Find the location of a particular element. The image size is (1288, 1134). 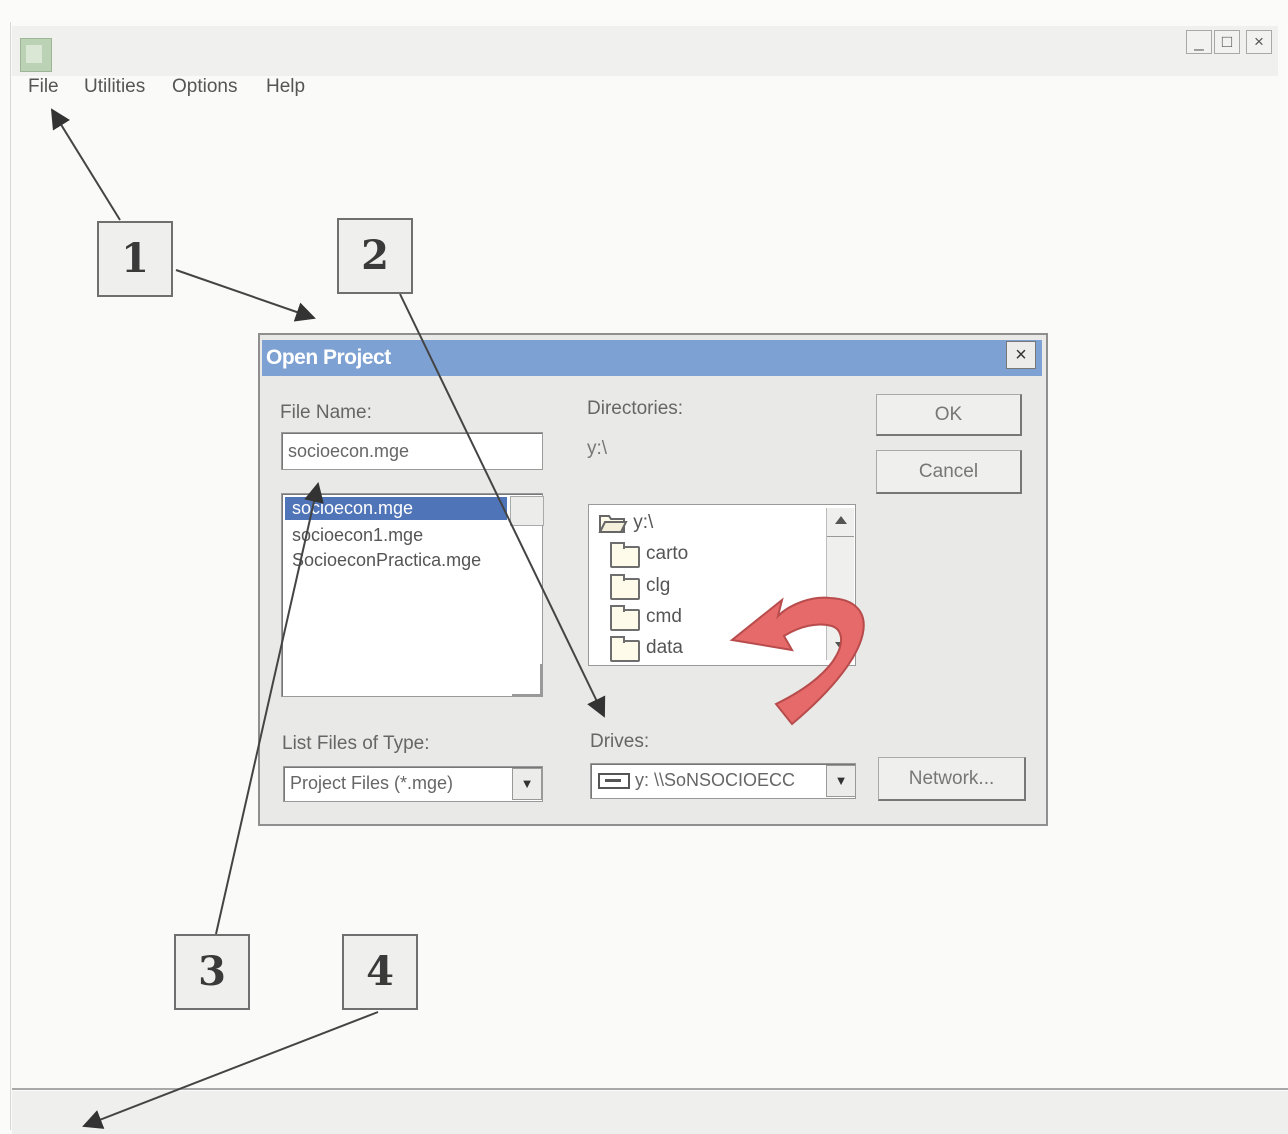

callout-3: 3 is located at coordinates (212, 972).